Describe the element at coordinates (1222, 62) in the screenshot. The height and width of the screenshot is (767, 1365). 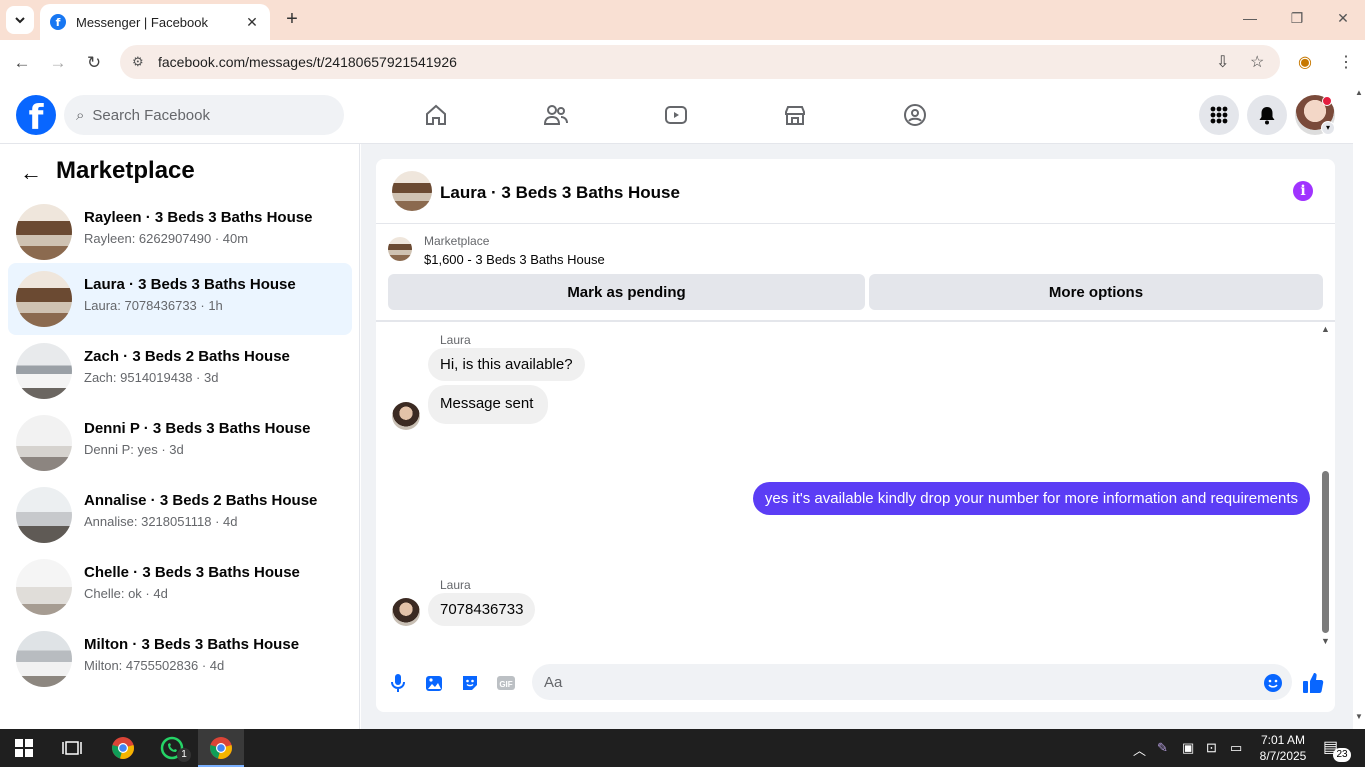
I see `install-app-icon: ⇩` at that location.